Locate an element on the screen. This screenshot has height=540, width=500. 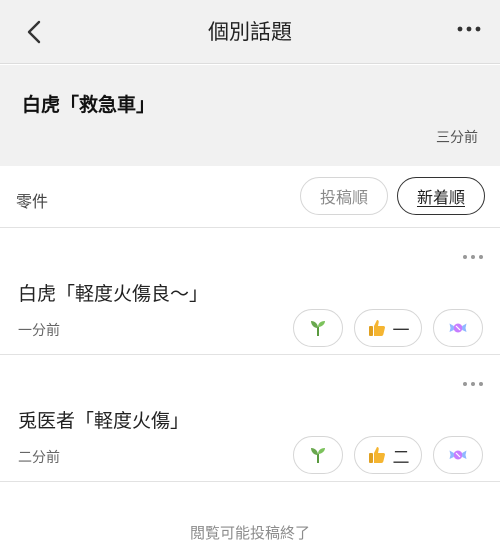
sort-by-newest-button: 新着順 is located at coordinates (441, 196).